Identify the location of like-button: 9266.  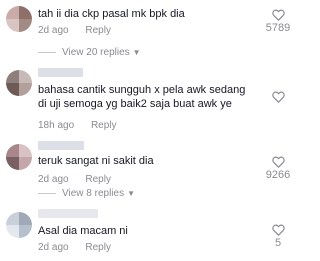
(278, 168).